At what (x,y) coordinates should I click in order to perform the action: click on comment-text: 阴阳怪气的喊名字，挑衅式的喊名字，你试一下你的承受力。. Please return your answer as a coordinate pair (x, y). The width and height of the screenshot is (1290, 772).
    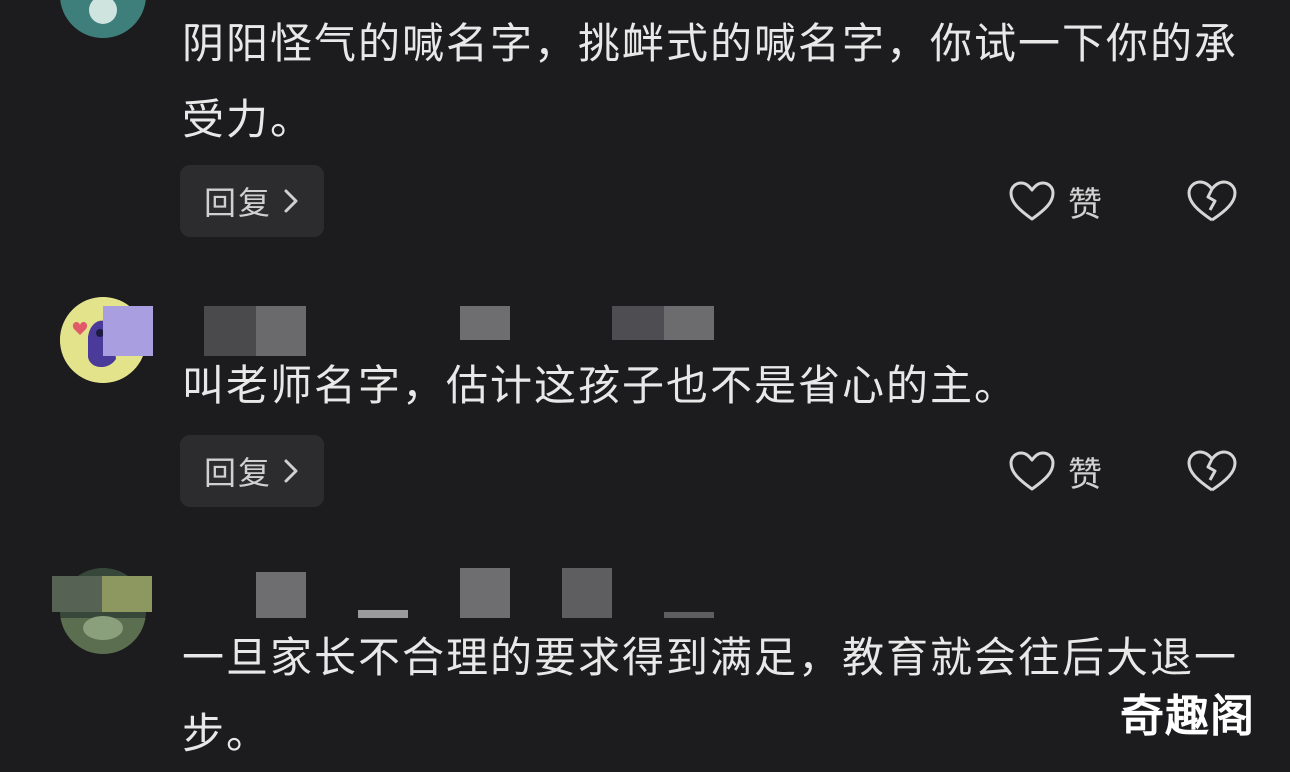
    Looking at the image, I should click on (710, 81).